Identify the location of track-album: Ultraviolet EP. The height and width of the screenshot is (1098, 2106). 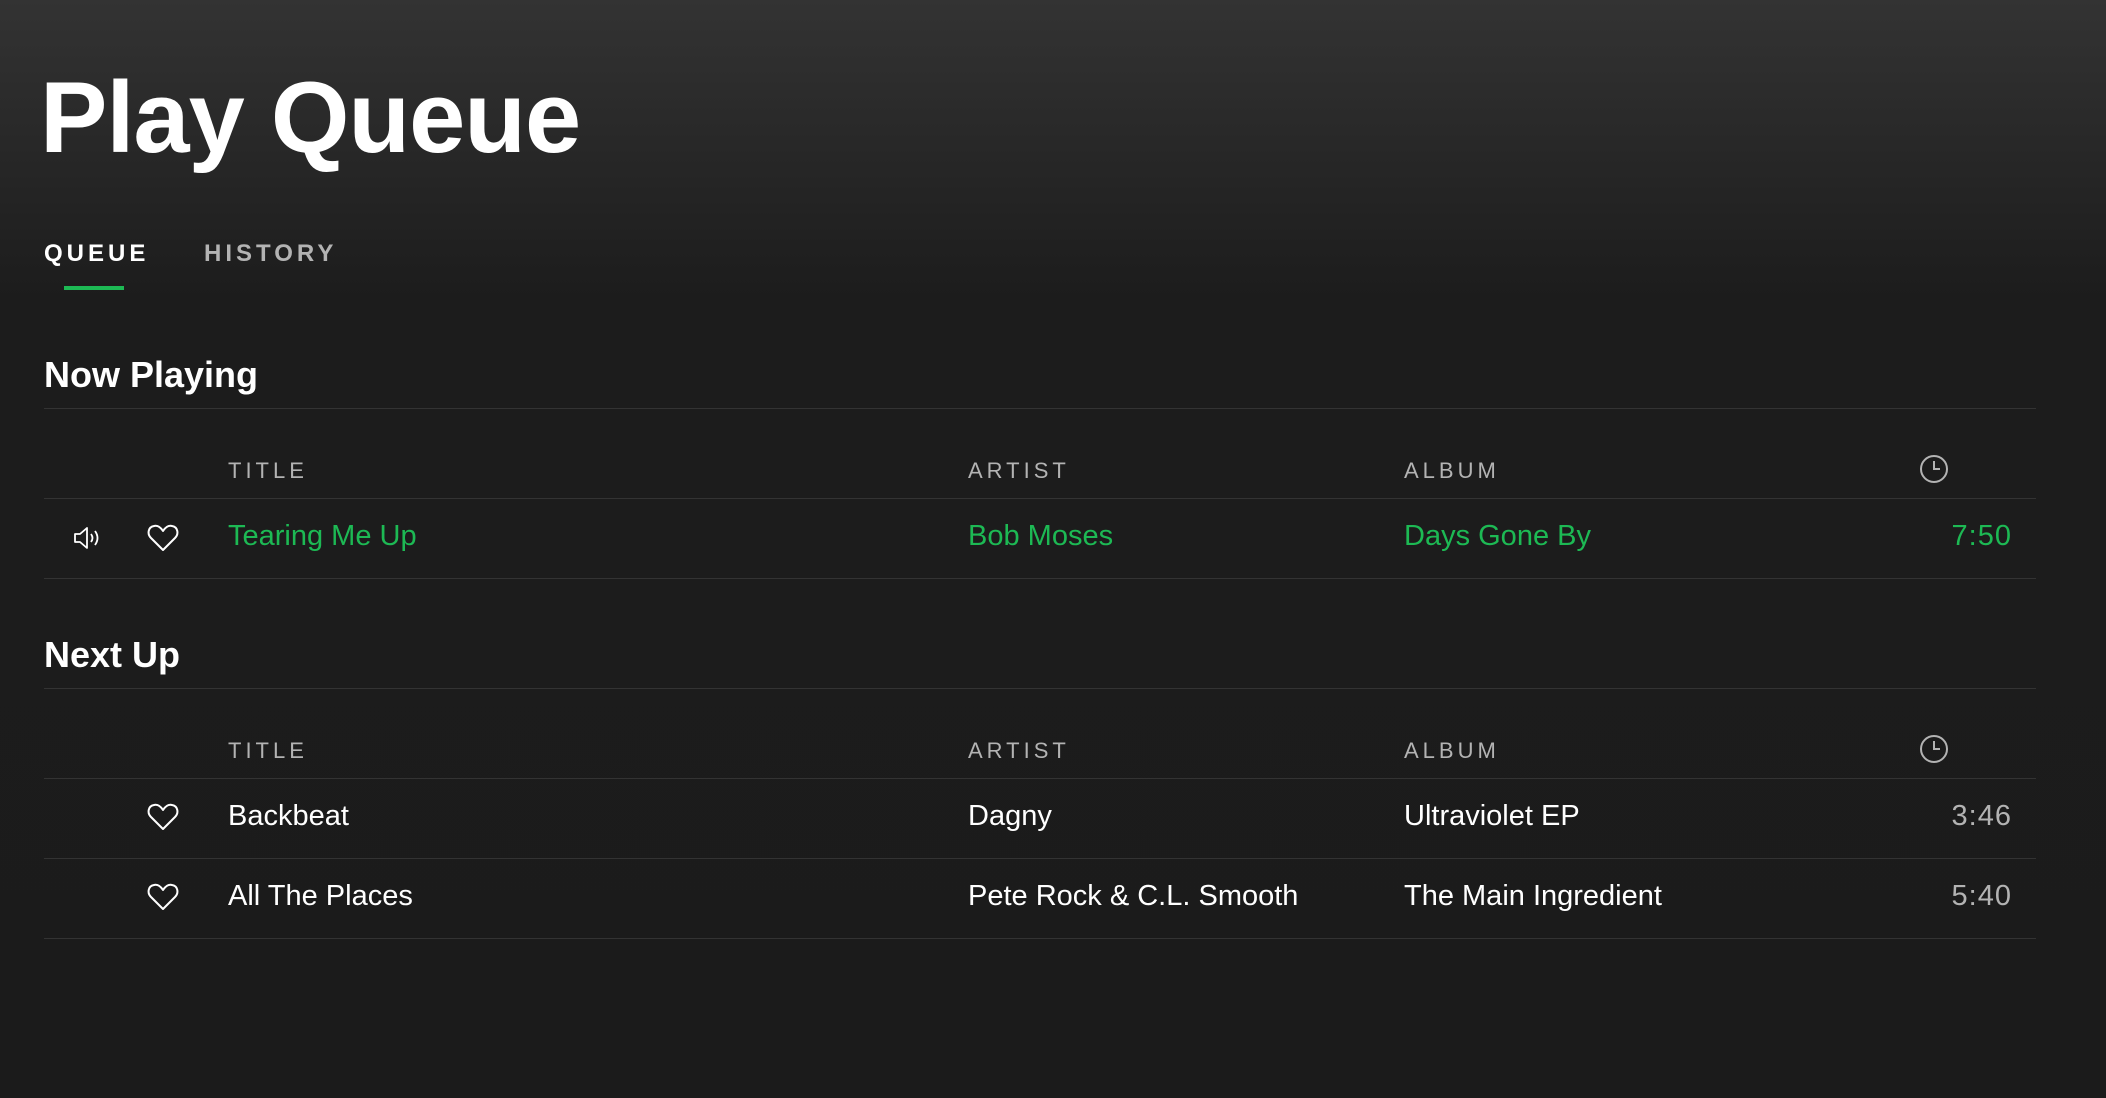
(1492, 816).